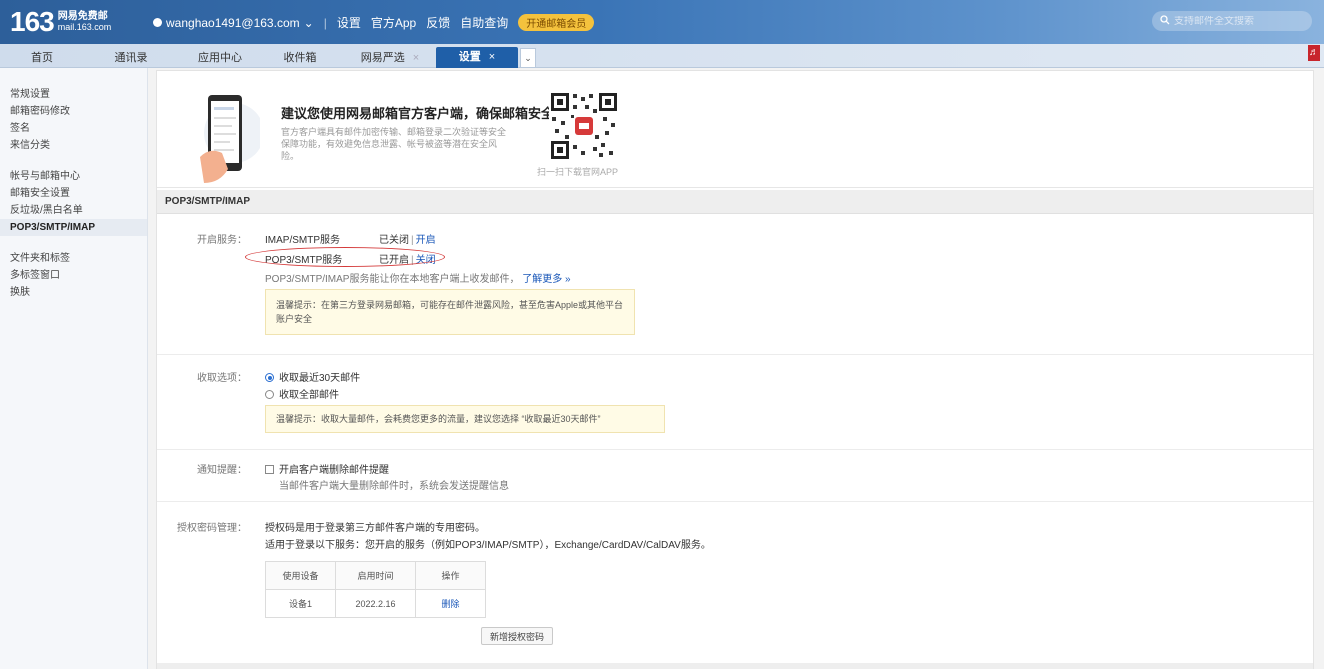 This screenshot has height=669, width=1324. Describe the element at coordinates (349, 22) in the screenshot. I see `settings-link: 设置` at that location.